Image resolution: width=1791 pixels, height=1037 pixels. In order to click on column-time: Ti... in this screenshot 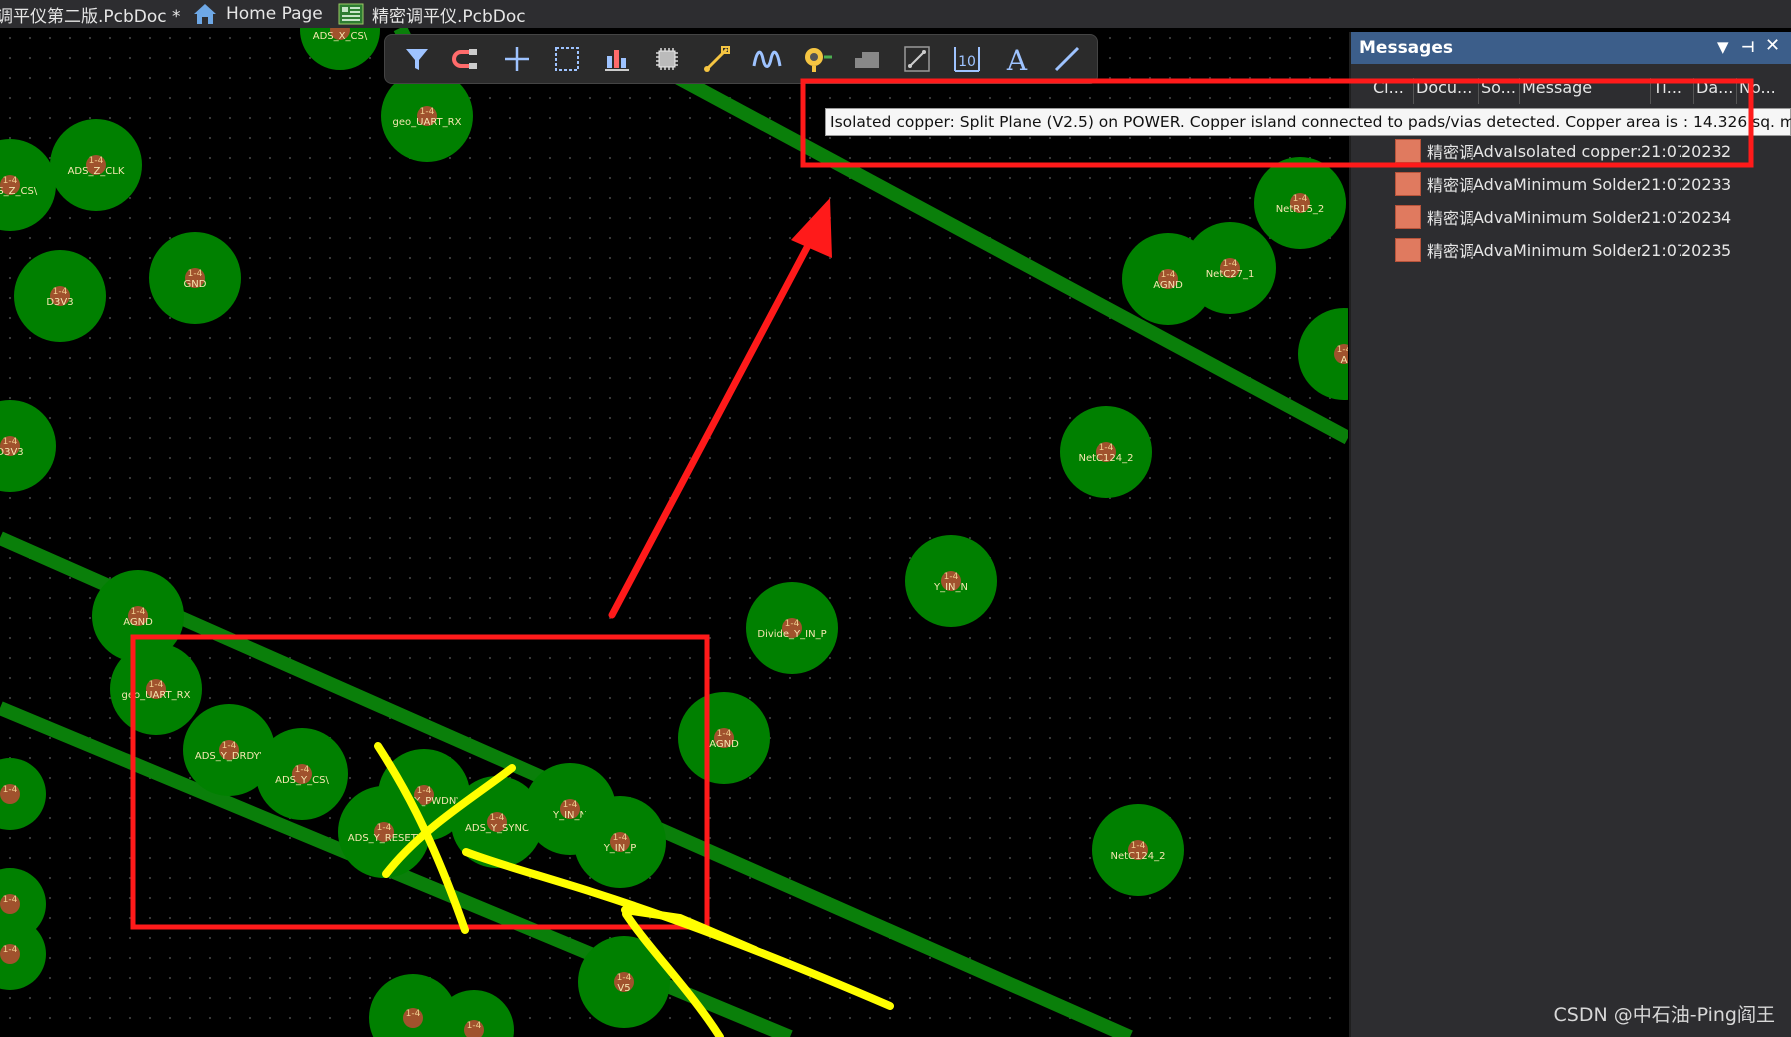, I will do `click(1672, 91)`.